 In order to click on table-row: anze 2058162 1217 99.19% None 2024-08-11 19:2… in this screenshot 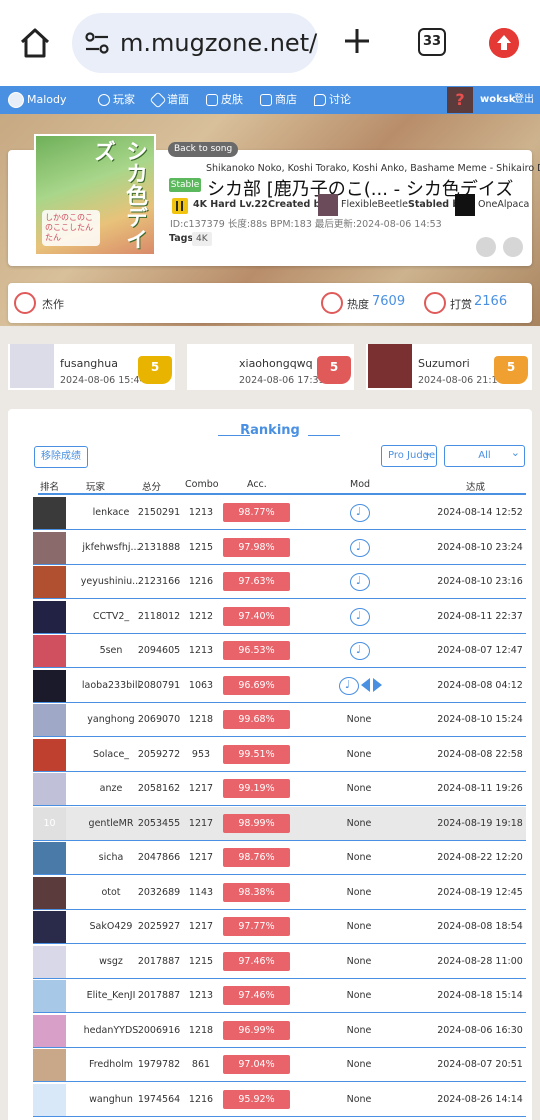, I will do `click(279, 789)`.